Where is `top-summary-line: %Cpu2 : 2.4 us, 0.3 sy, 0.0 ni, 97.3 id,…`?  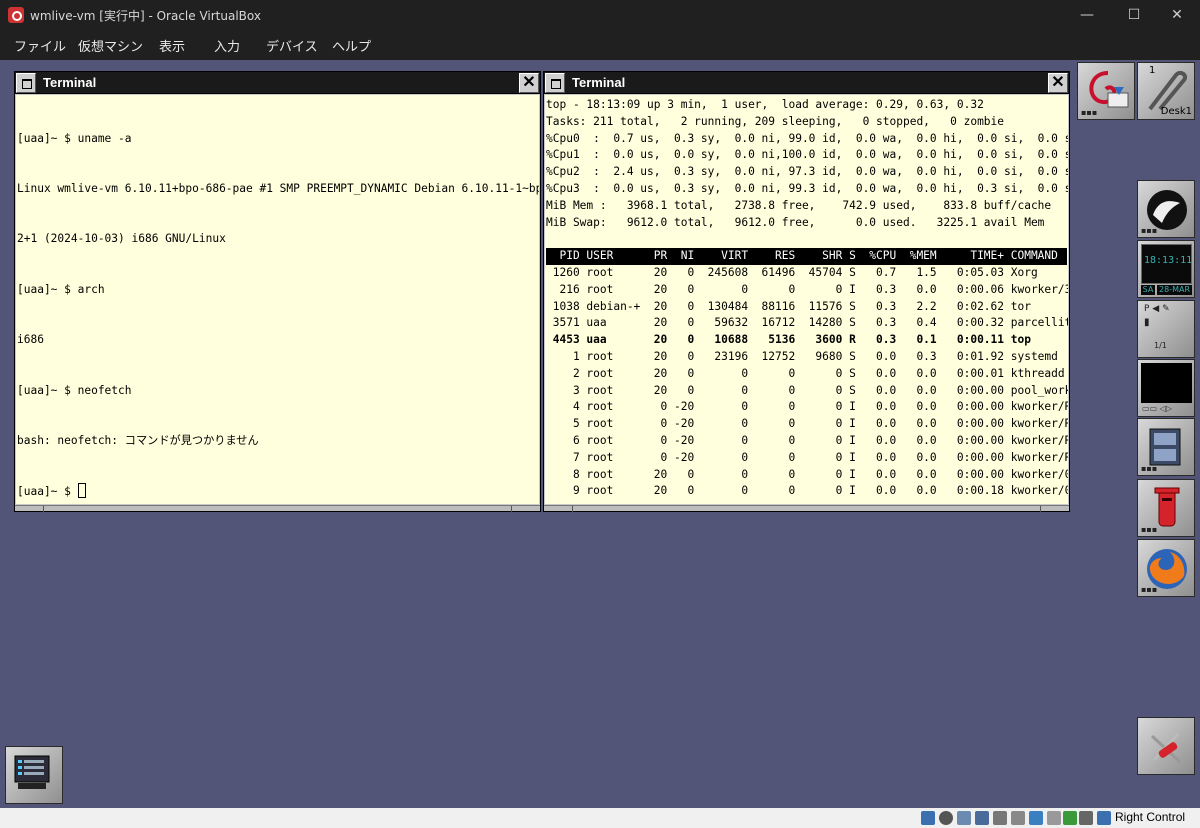 top-summary-line: %Cpu2 : 2.4 us, 0.3 sy, 0.0 ni, 97.3 id,… is located at coordinates (807, 172).